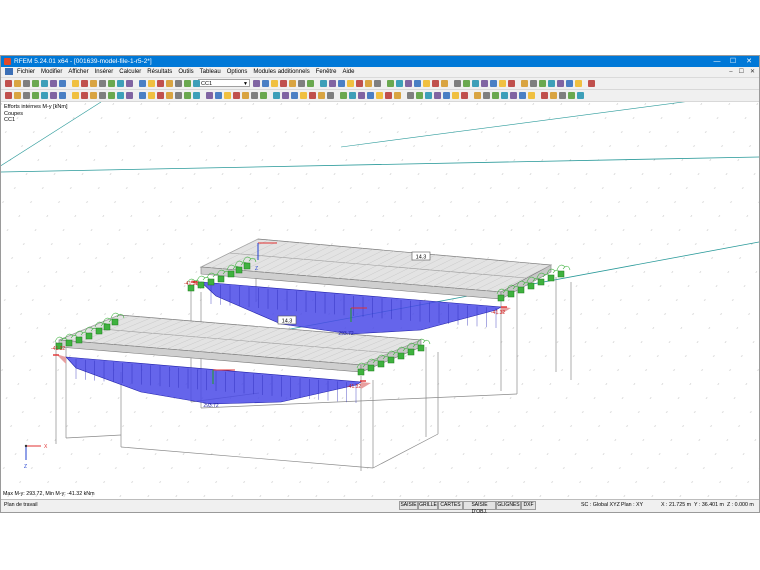 The width and height of the screenshot is (760, 570). I want to click on document-system-icon, so click(9, 71).